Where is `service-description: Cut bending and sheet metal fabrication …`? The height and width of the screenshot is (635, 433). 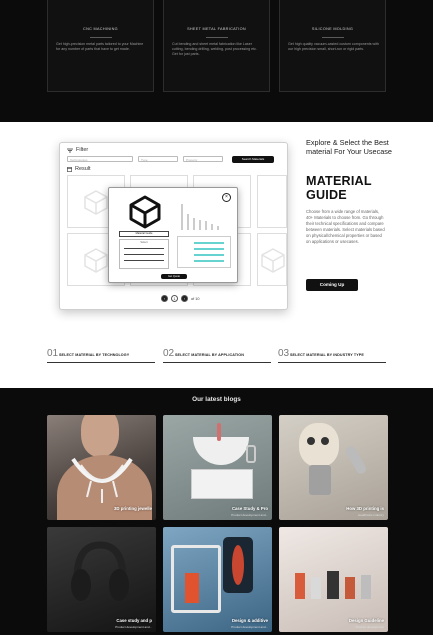
service-description: Cut bending and sheet metal fabrication … is located at coordinates (214, 49).